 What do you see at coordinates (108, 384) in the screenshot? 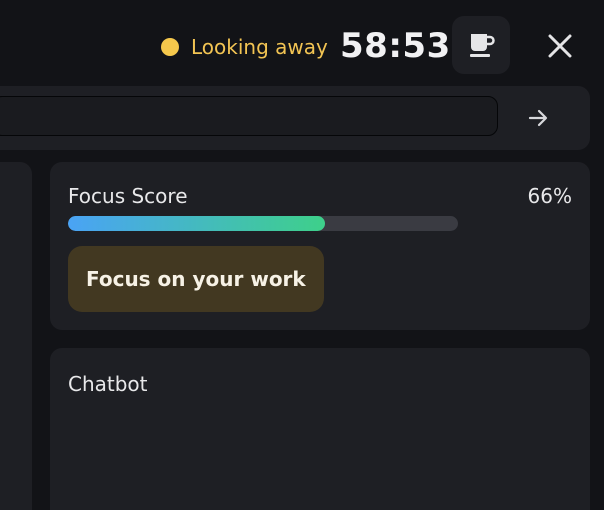
I see `chatbot-title: Chatbot` at bounding box center [108, 384].